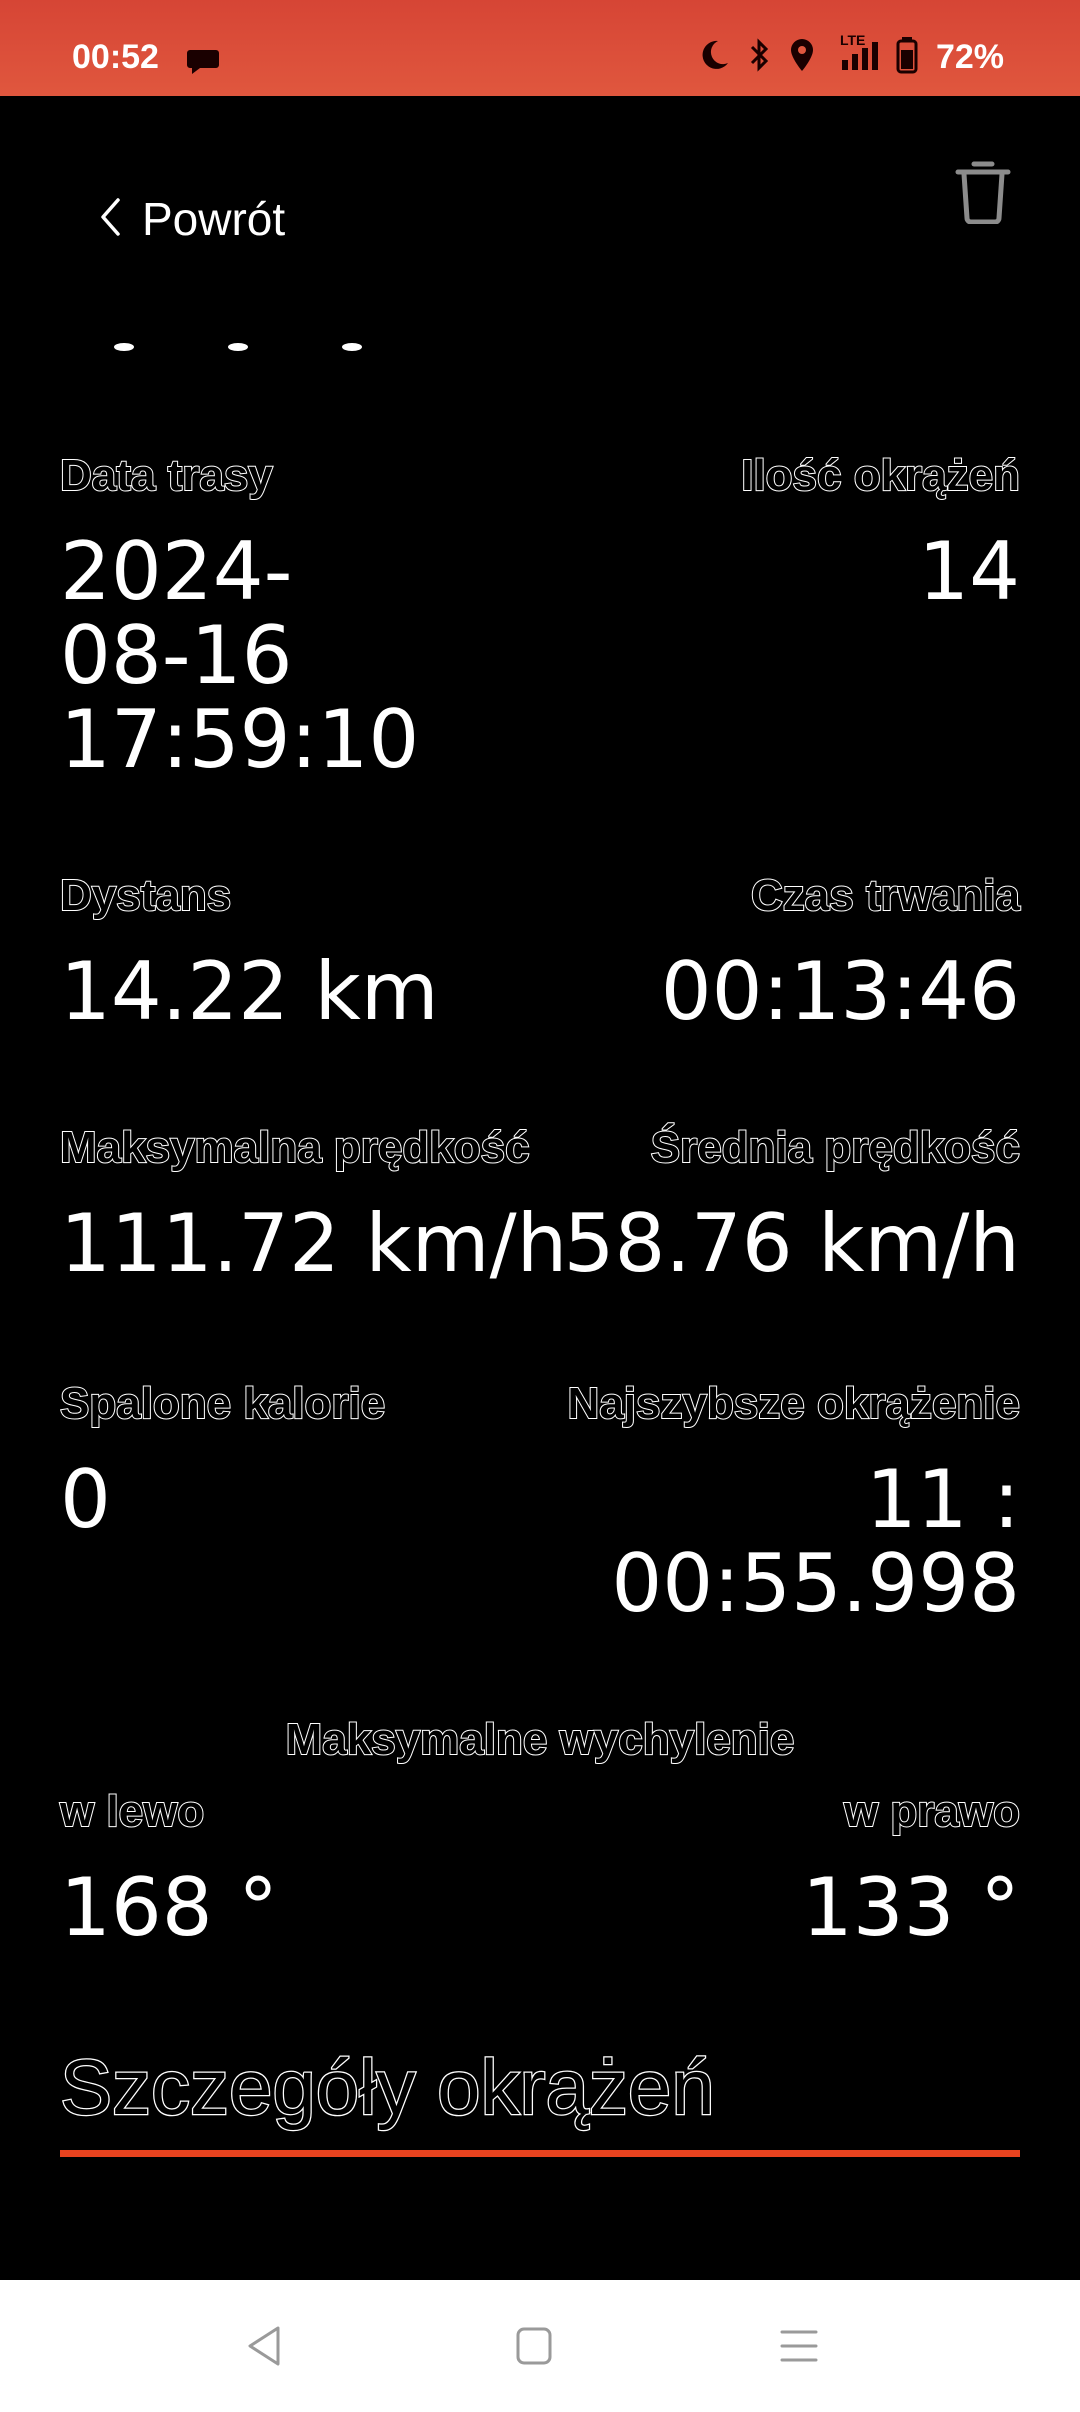 The width and height of the screenshot is (1080, 2412). Describe the element at coordinates (169, 1907) in the screenshot. I see `lean-left-value: 168 °` at that location.